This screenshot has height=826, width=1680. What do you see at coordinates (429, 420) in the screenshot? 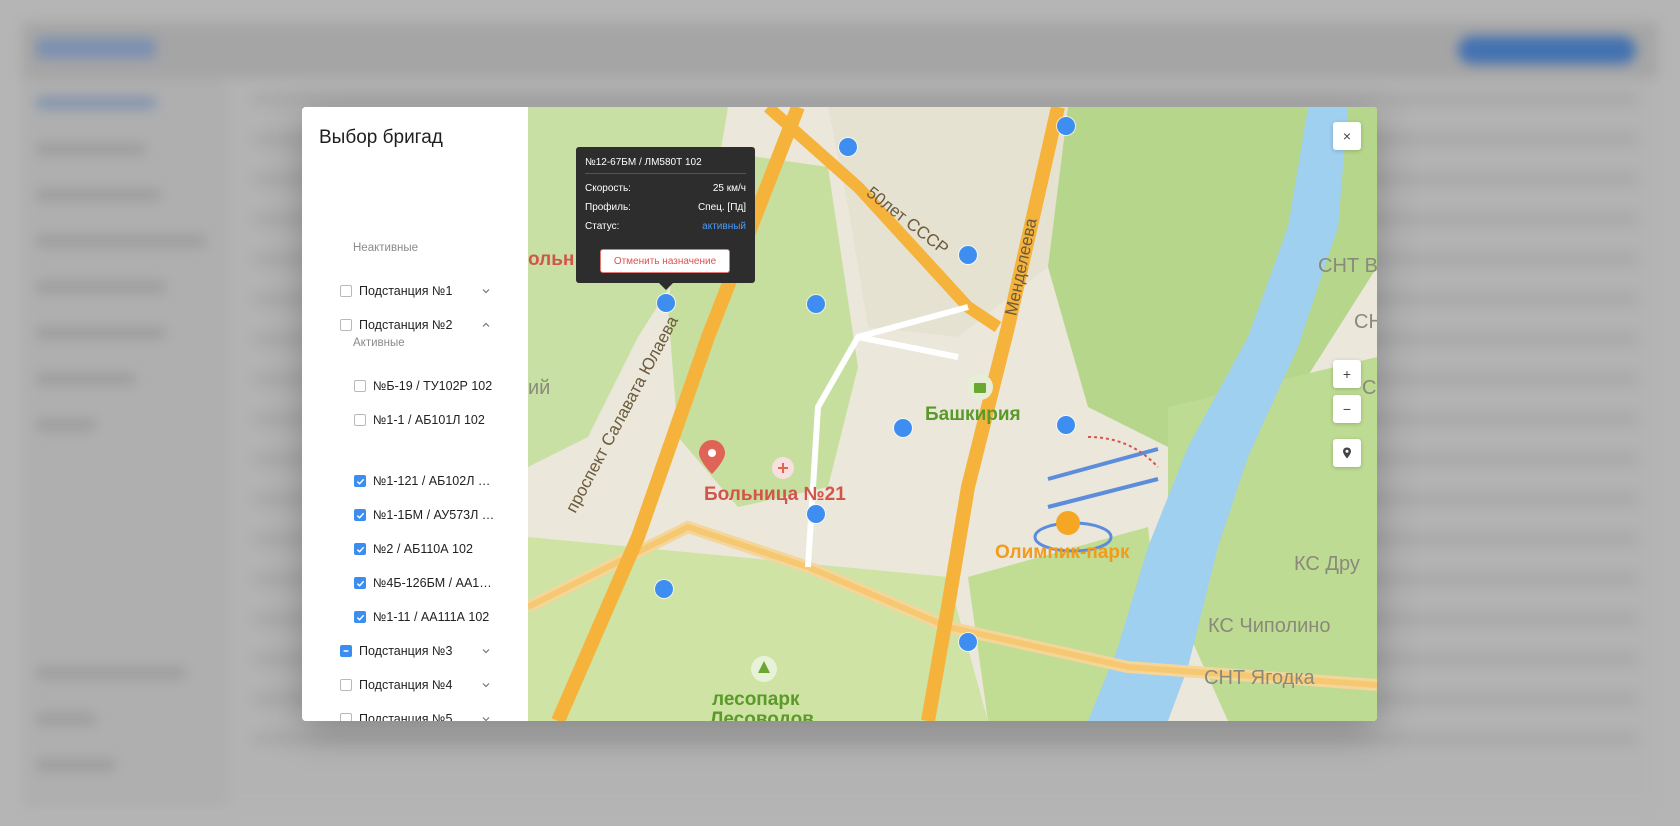
I see `brigade-label: №1-1 / АБ101Л 102` at bounding box center [429, 420].